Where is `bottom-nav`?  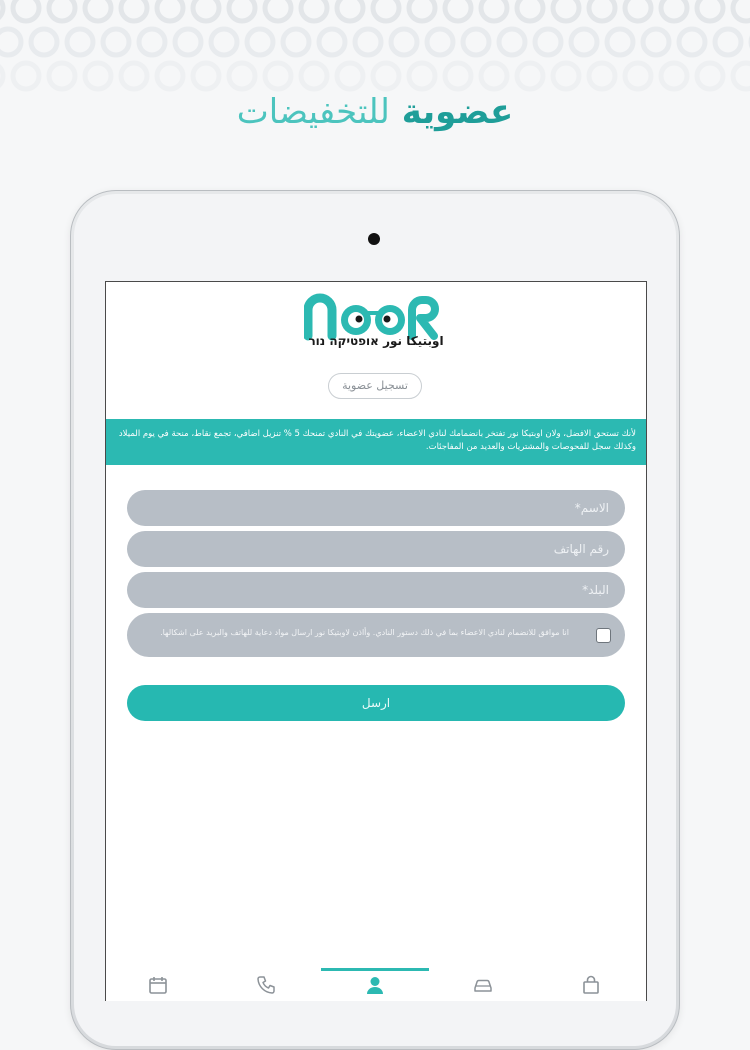 bottom-nav is located at coordinates (376, 976).